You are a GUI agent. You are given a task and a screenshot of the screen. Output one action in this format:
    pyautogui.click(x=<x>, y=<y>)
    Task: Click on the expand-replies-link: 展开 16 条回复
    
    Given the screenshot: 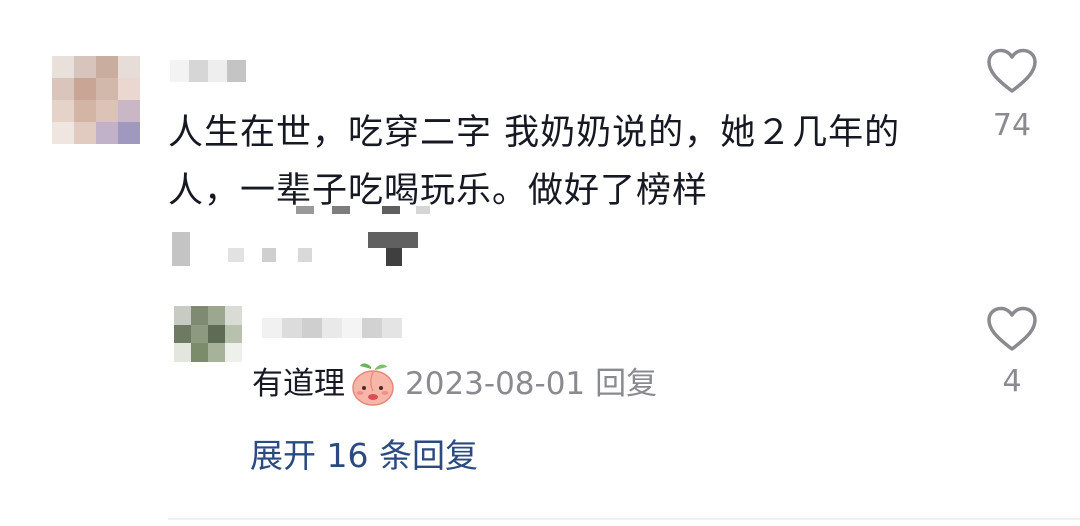 What is the action you would take?
    pyautogui.click(x=364, y=456)
    